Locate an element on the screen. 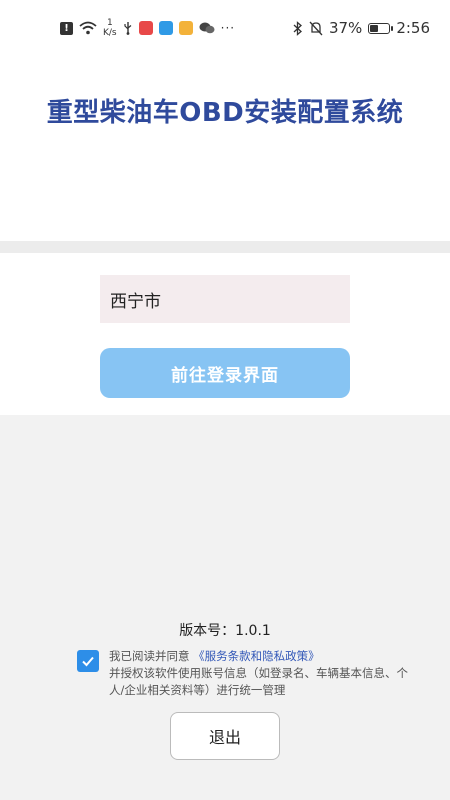 This screenshot has height=800, width=450. search-app-icon is located at coordinates (165, 28).